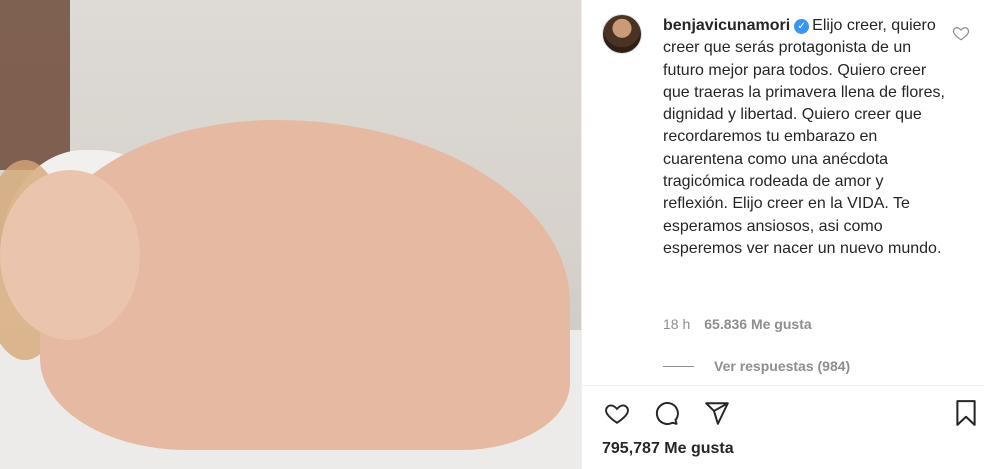  I want to click on comment-button, so click(667, 413).